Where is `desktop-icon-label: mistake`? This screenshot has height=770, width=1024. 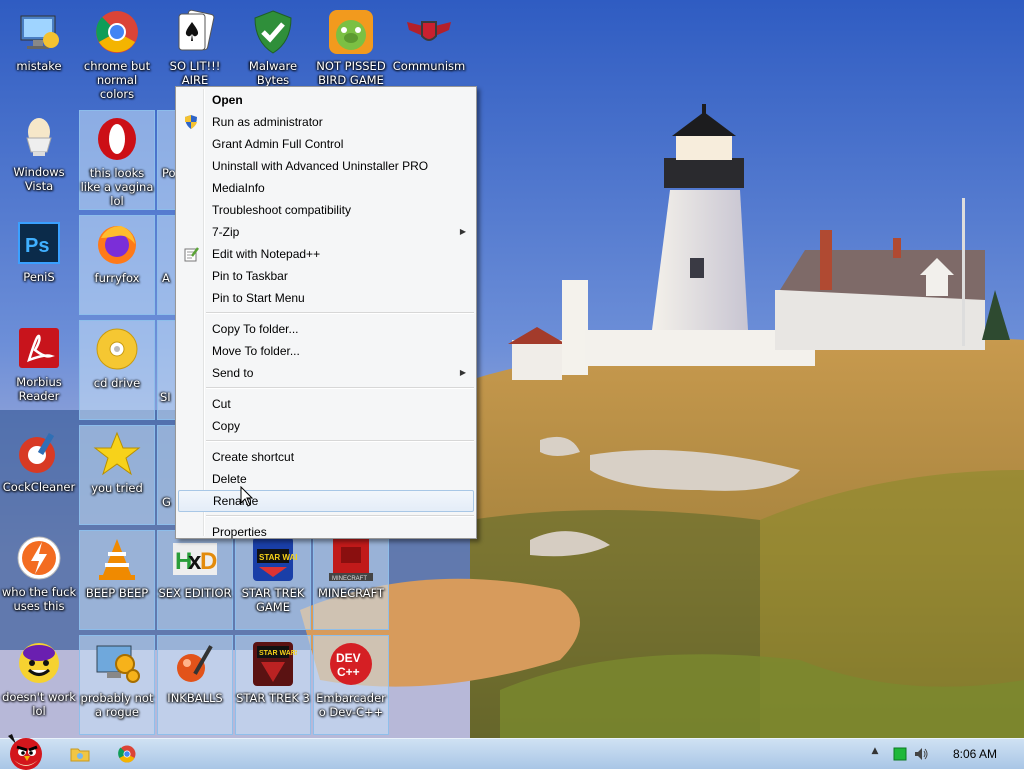
desktop-icon-label: mistake is located at coordinates (39, 66).